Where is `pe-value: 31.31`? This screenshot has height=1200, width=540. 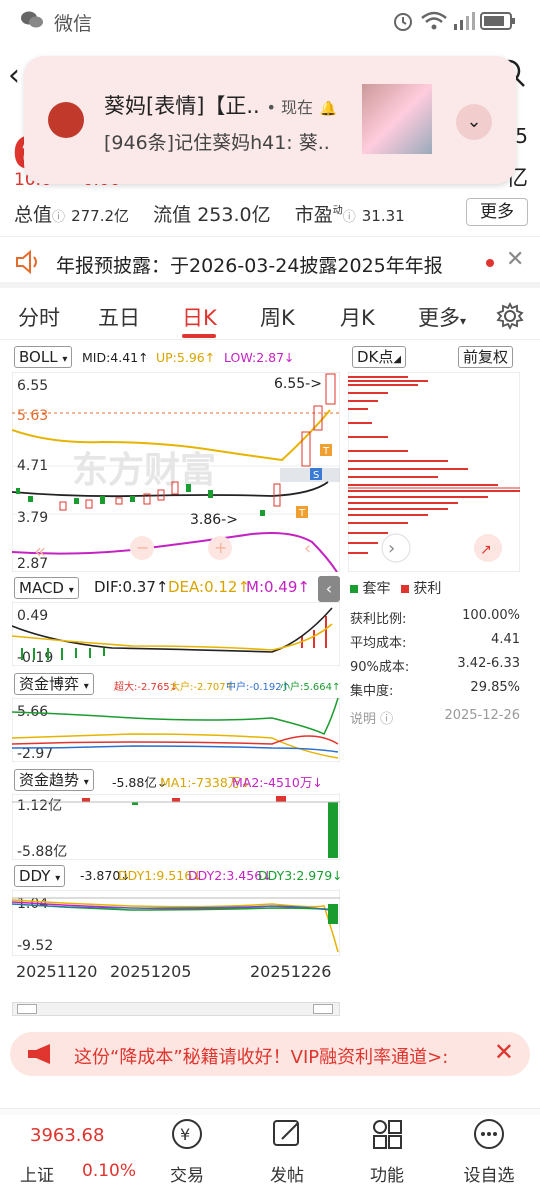
pe-value: 31.31 is located at coordinates (383, 216).